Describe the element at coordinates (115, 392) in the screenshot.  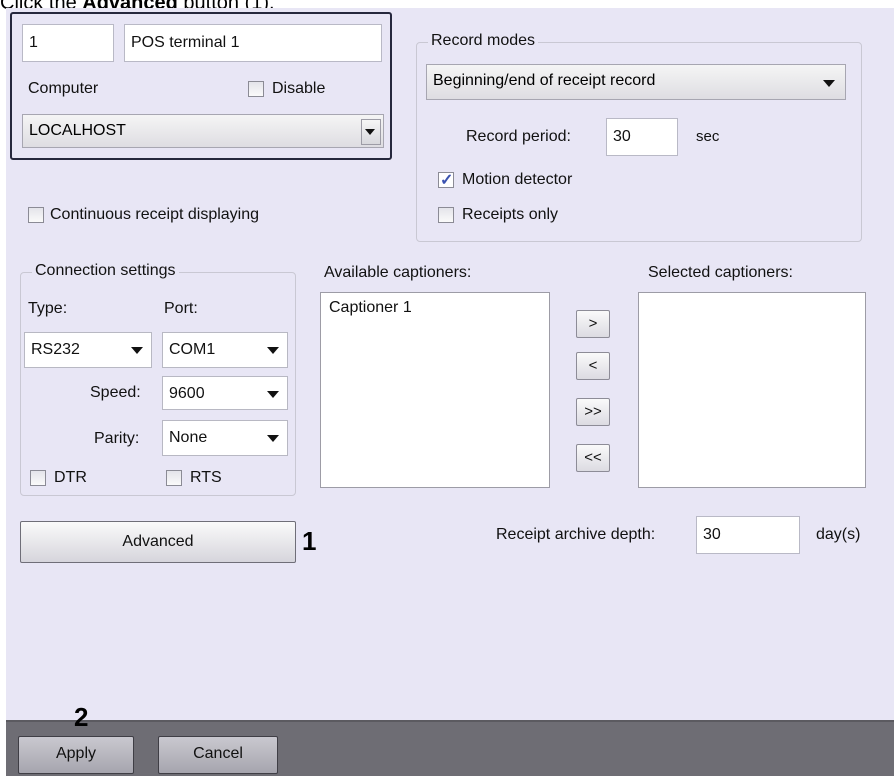
I see `speed-label: Speed:` at that location.